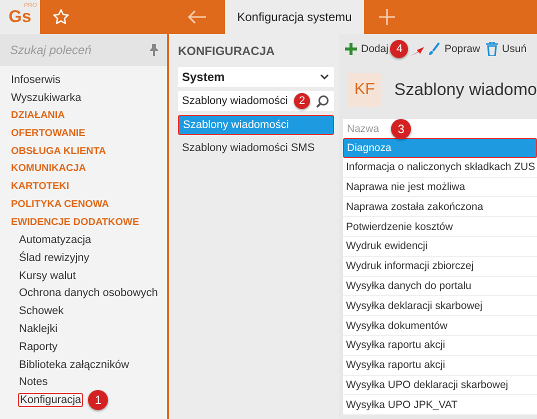 The width and height of the screenshot is (537, 419). I want to click on nav-item: Naklejki, so click(38, 329).